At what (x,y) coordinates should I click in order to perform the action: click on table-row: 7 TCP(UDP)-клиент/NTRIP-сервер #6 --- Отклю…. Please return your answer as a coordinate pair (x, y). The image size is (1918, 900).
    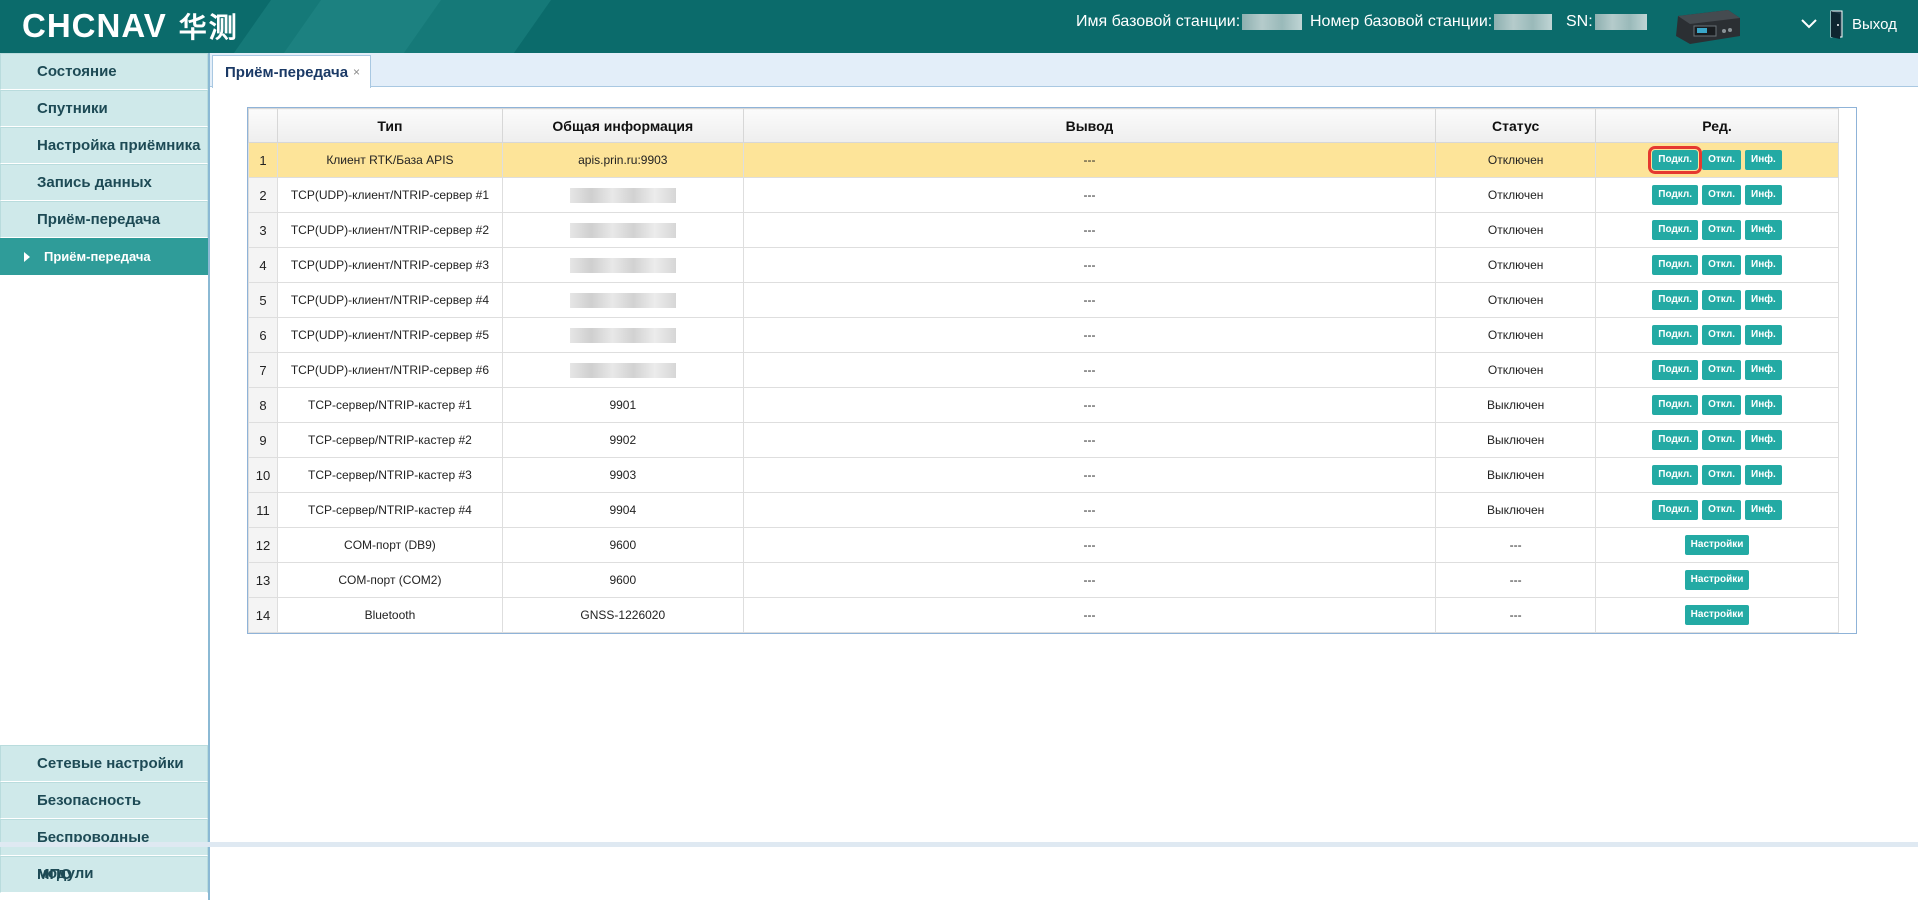
    Looking at the image, I should click on (1043, 370).